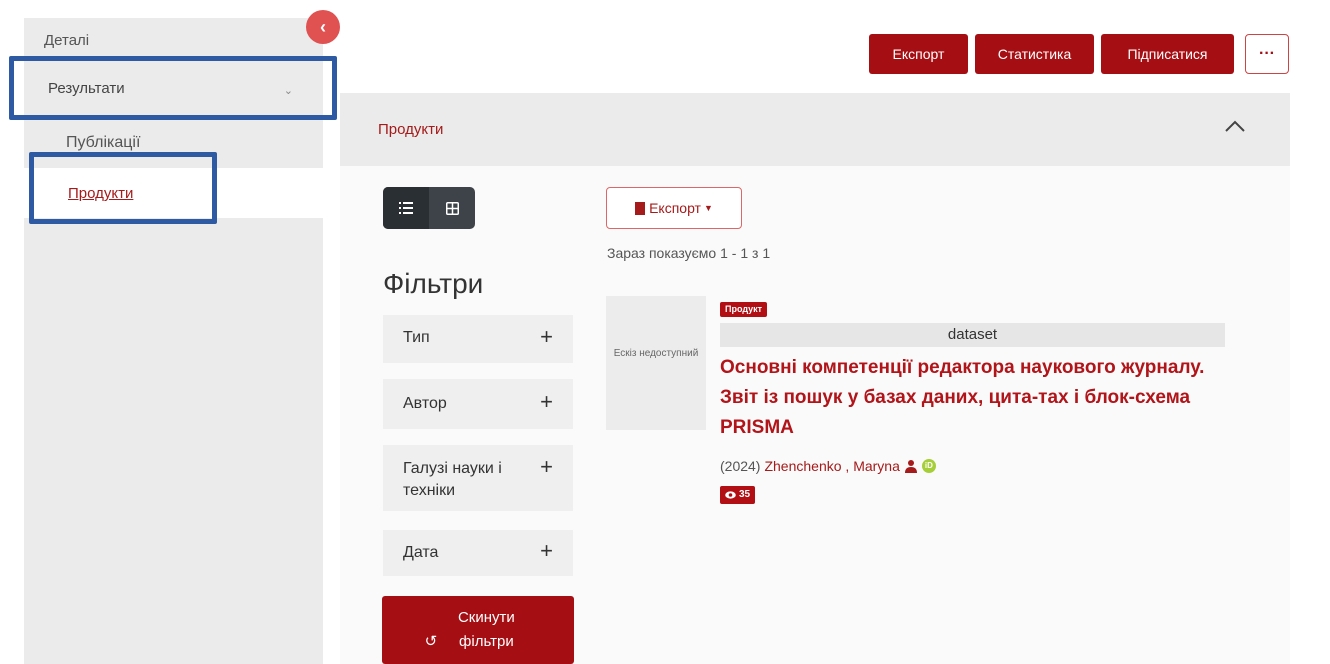  I want to click on item-meta: (2024) Zhenchenko , Maryna iD, so click(828, 466).